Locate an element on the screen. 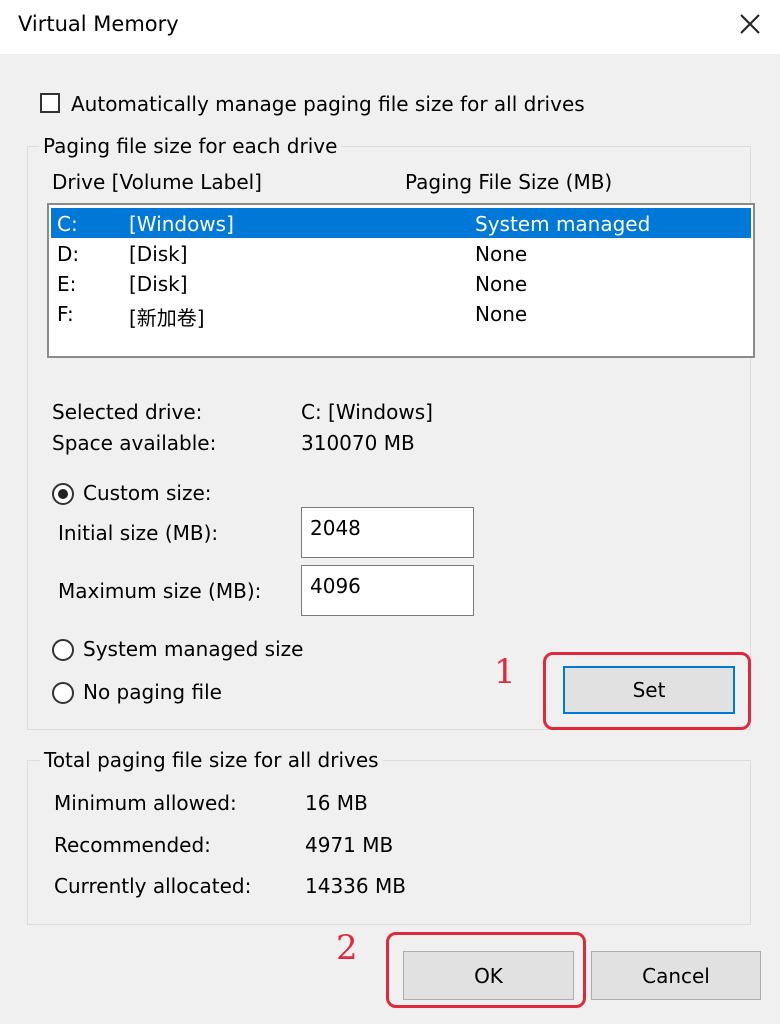 The image size is (780, 1024). drive-letter: F: is located at coordinates (65, 314).